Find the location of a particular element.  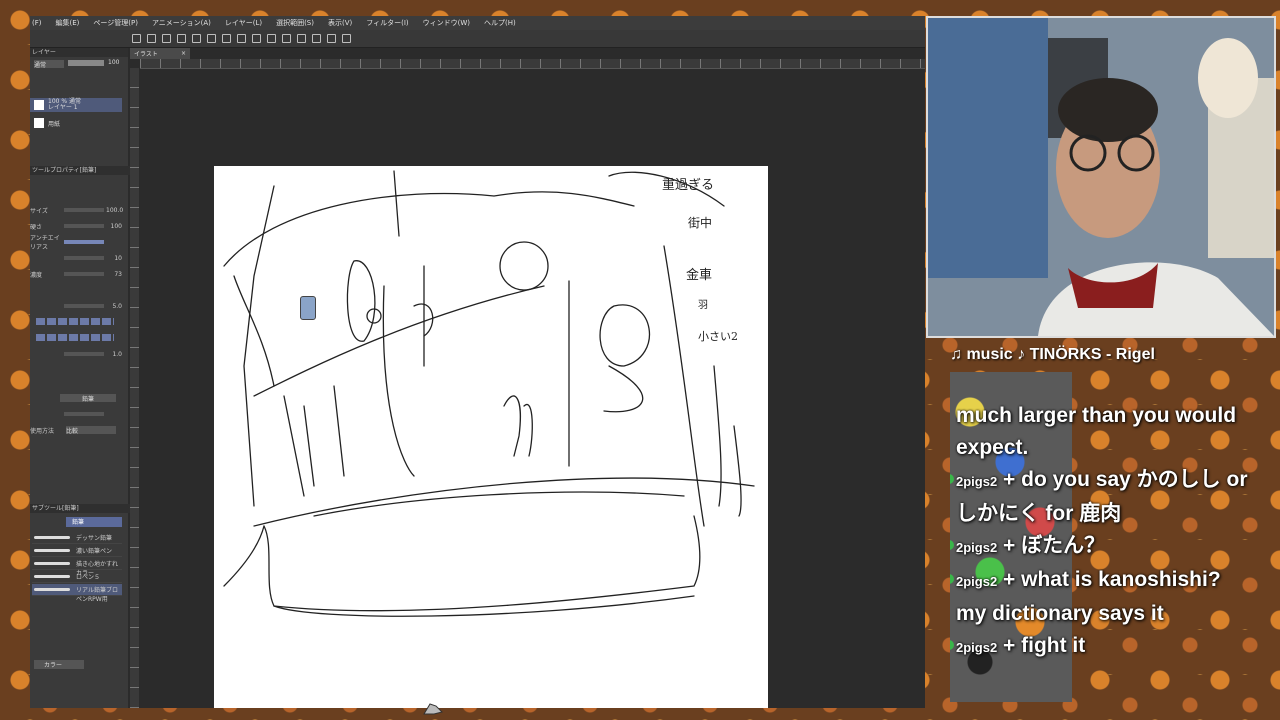

opacity-slider is located at coordinates (86, 63).